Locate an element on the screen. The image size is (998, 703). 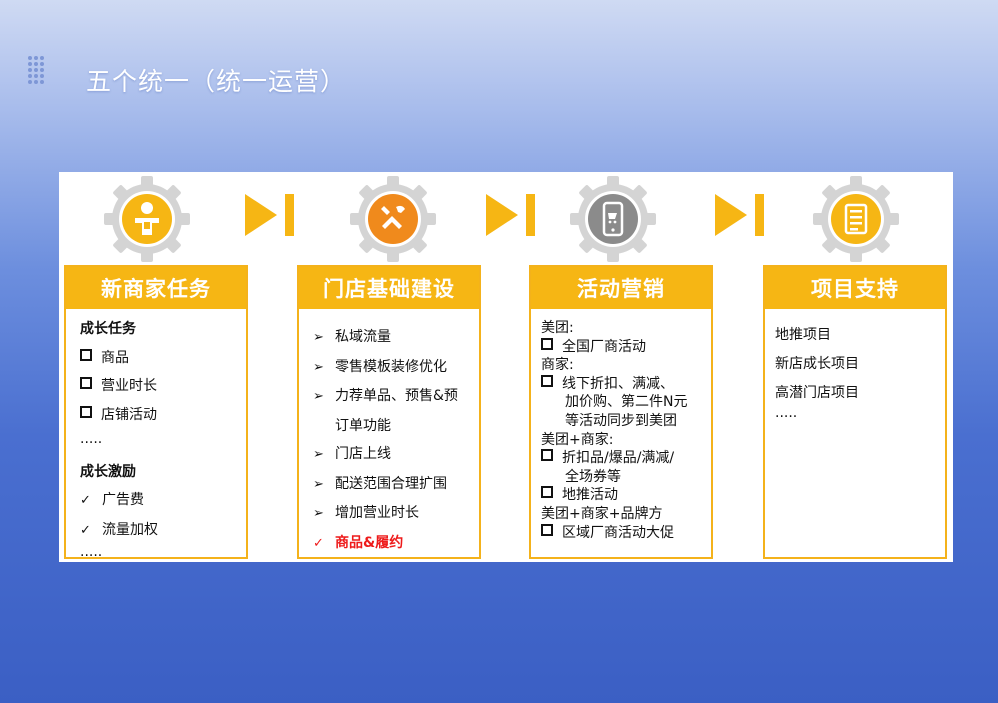
list-item: ✓ 广告费 is located at coordinates (158, 501).